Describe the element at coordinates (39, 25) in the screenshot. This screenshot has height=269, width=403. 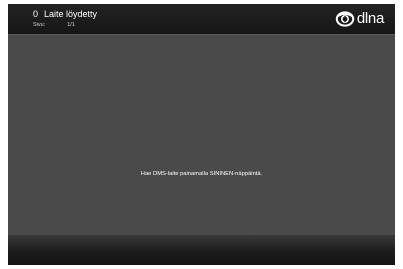
I see `page-label: Sivu:` at that location.